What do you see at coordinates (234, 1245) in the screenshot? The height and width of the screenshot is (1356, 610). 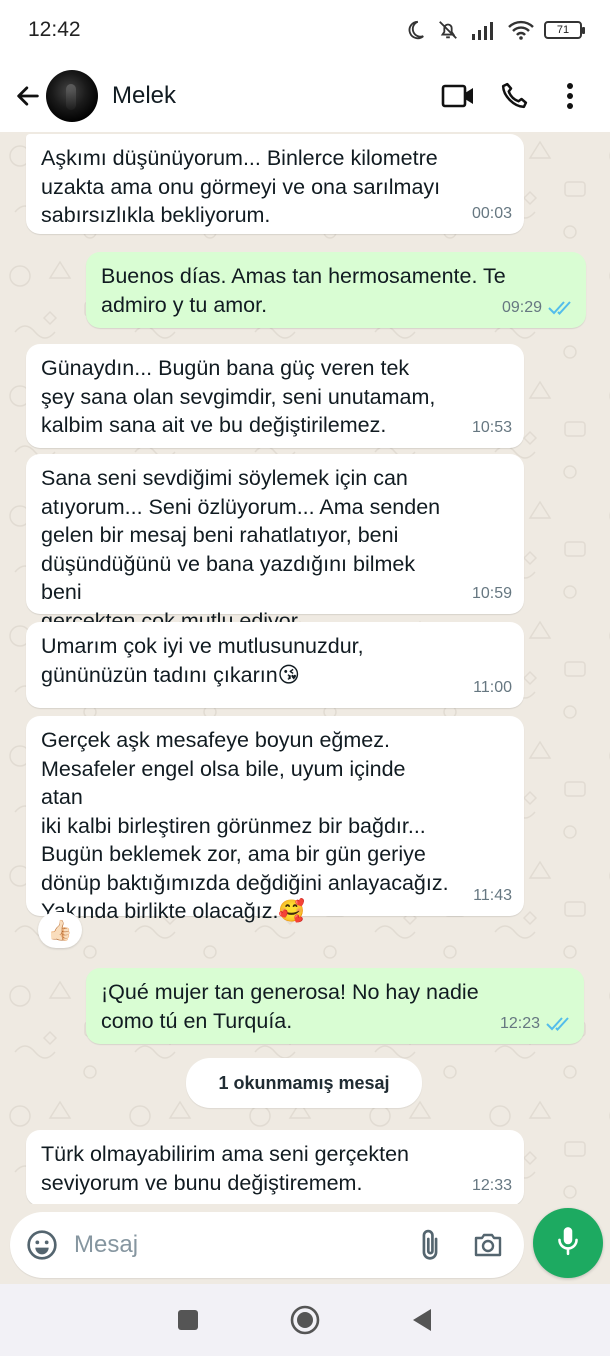 I see `message-input` at bounding box center [234, 1245].